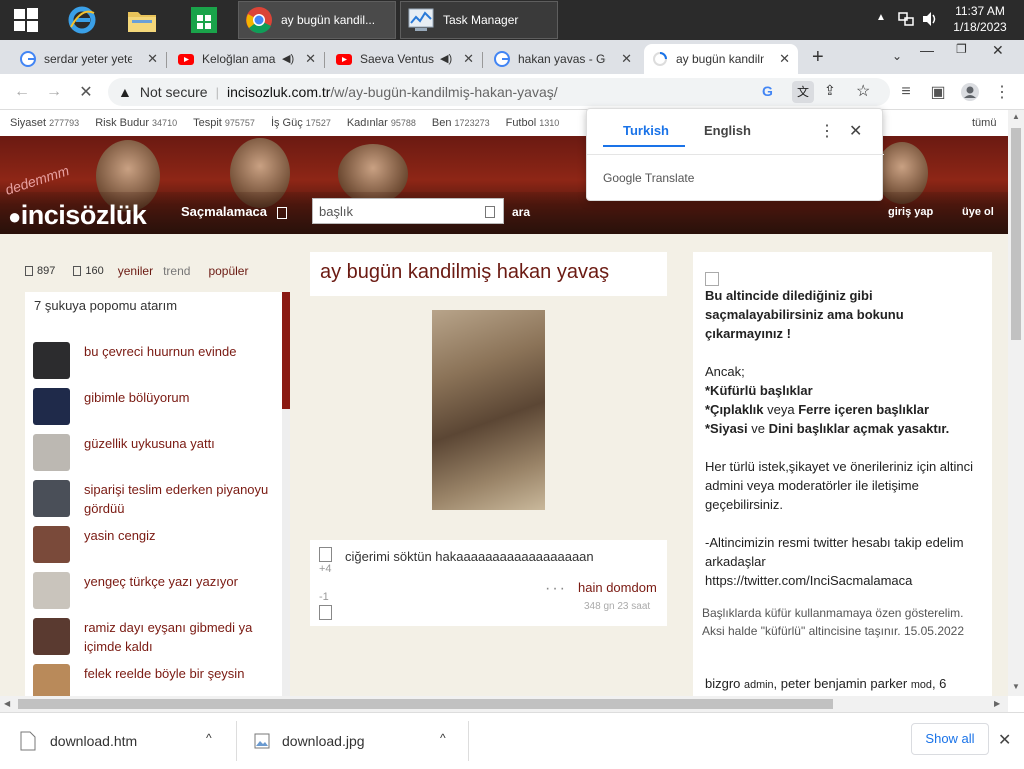 Image resolution: width=1024 pixels, height=769 pixels. What do you see at coordinates (1016, 116) in the screenshot?
I see `scroll-up-icon: ▲` at bounding box center [1016, 116].